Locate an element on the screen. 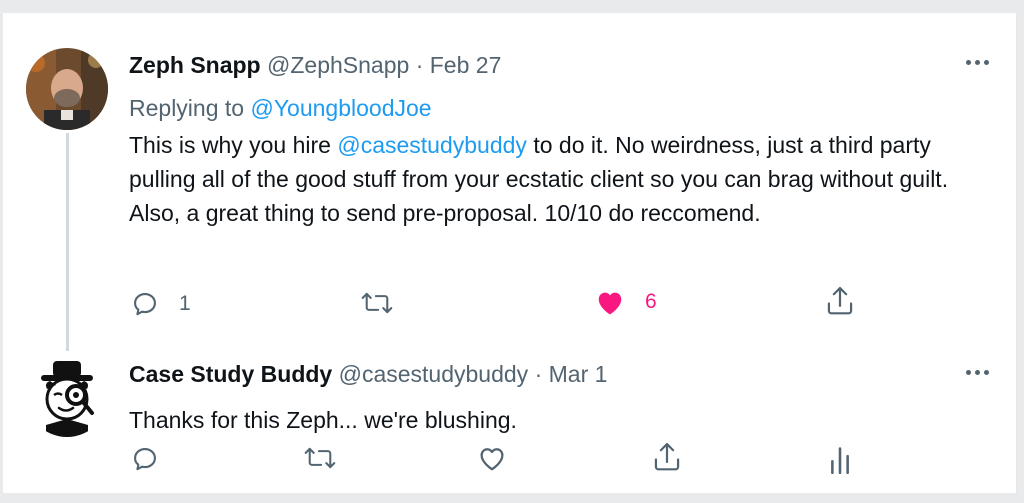  like-button is located at coordinates (492, 458).